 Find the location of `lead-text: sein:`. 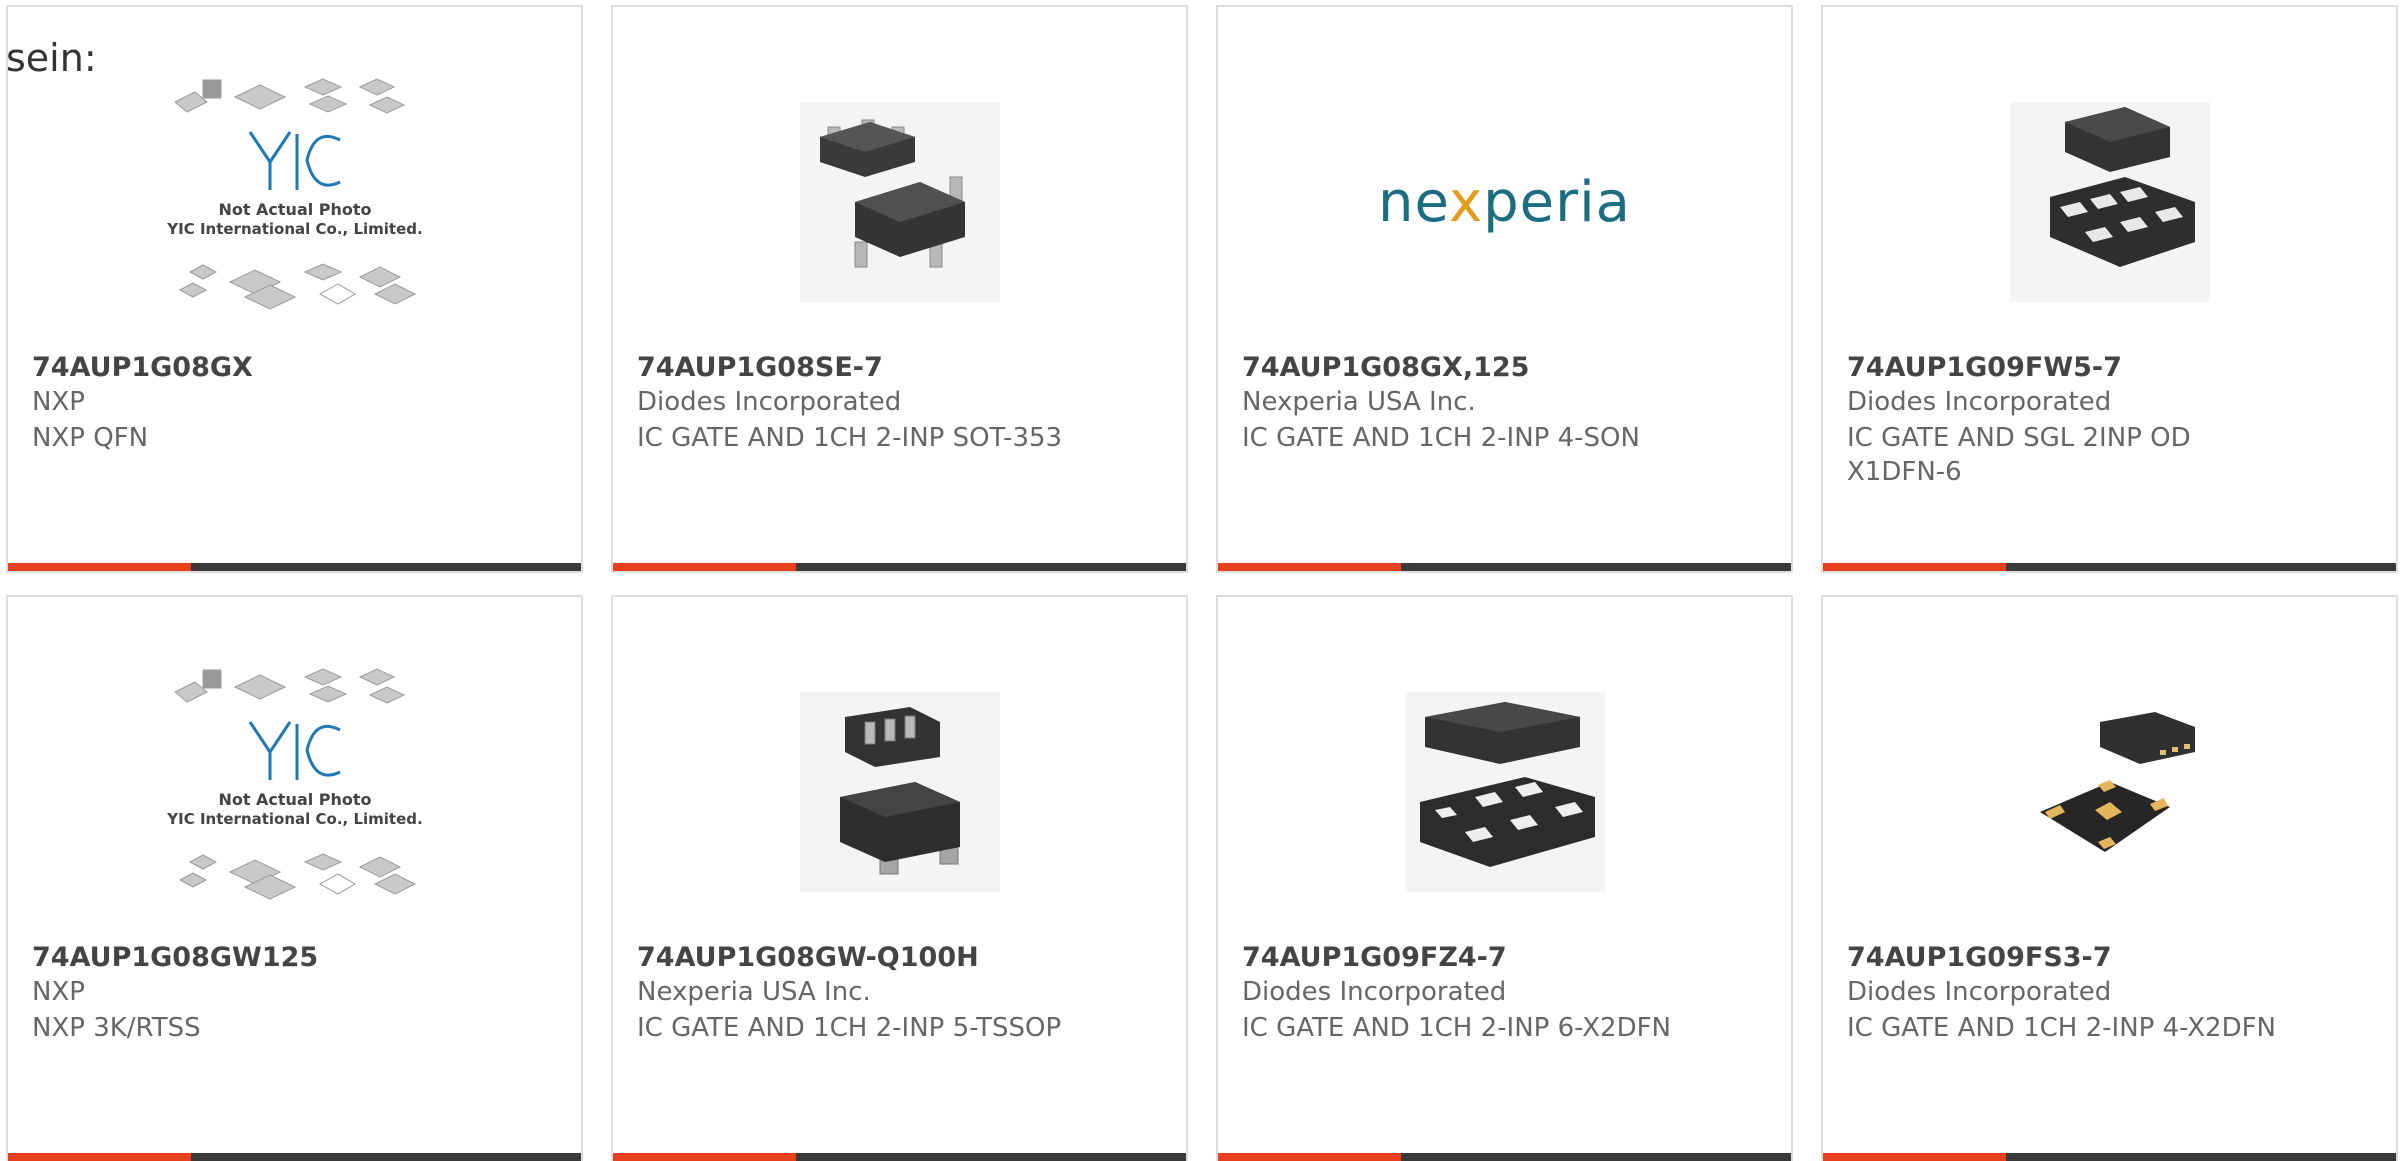

lead-text: sein: is located at coordinates (51, 58).